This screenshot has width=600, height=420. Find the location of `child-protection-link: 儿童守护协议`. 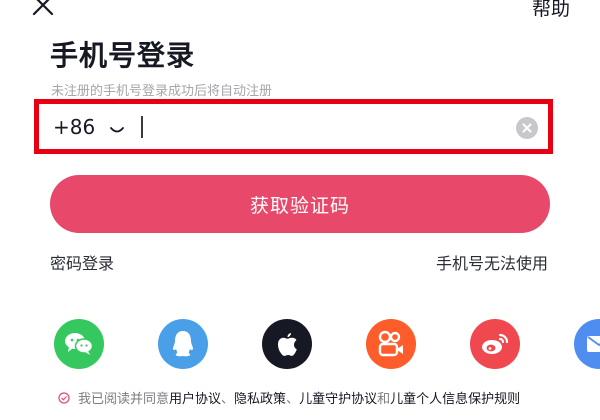

child-protection-link: 儿童守护协议 is located at coordinates (338, 399).